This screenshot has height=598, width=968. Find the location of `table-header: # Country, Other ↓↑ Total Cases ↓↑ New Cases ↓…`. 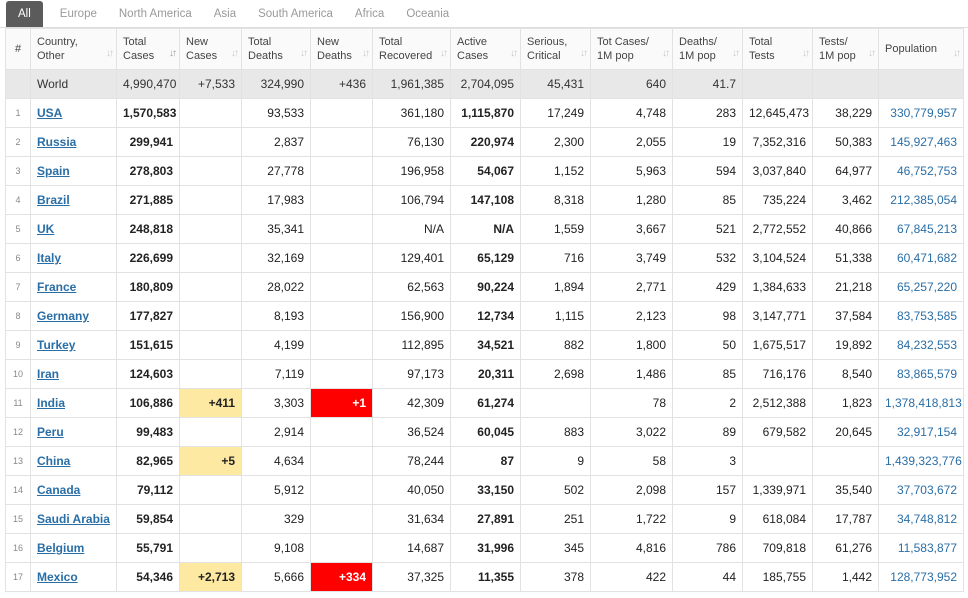

table-header: # Country, Other ↓↑ Total Cases ↓↑ New Cases ↓… is located at coordinates (484, 49).